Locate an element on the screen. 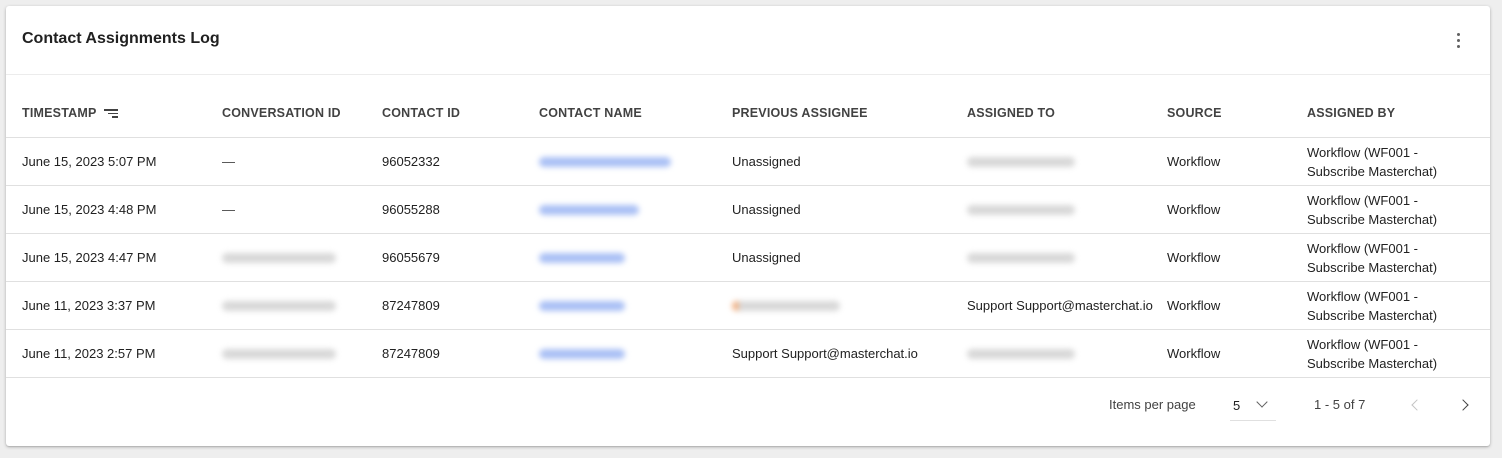 This screenshot has height=458, width=1502. timestamp-cell: June 15, 2023 5:07 PM is located at coordinates (89, 161).